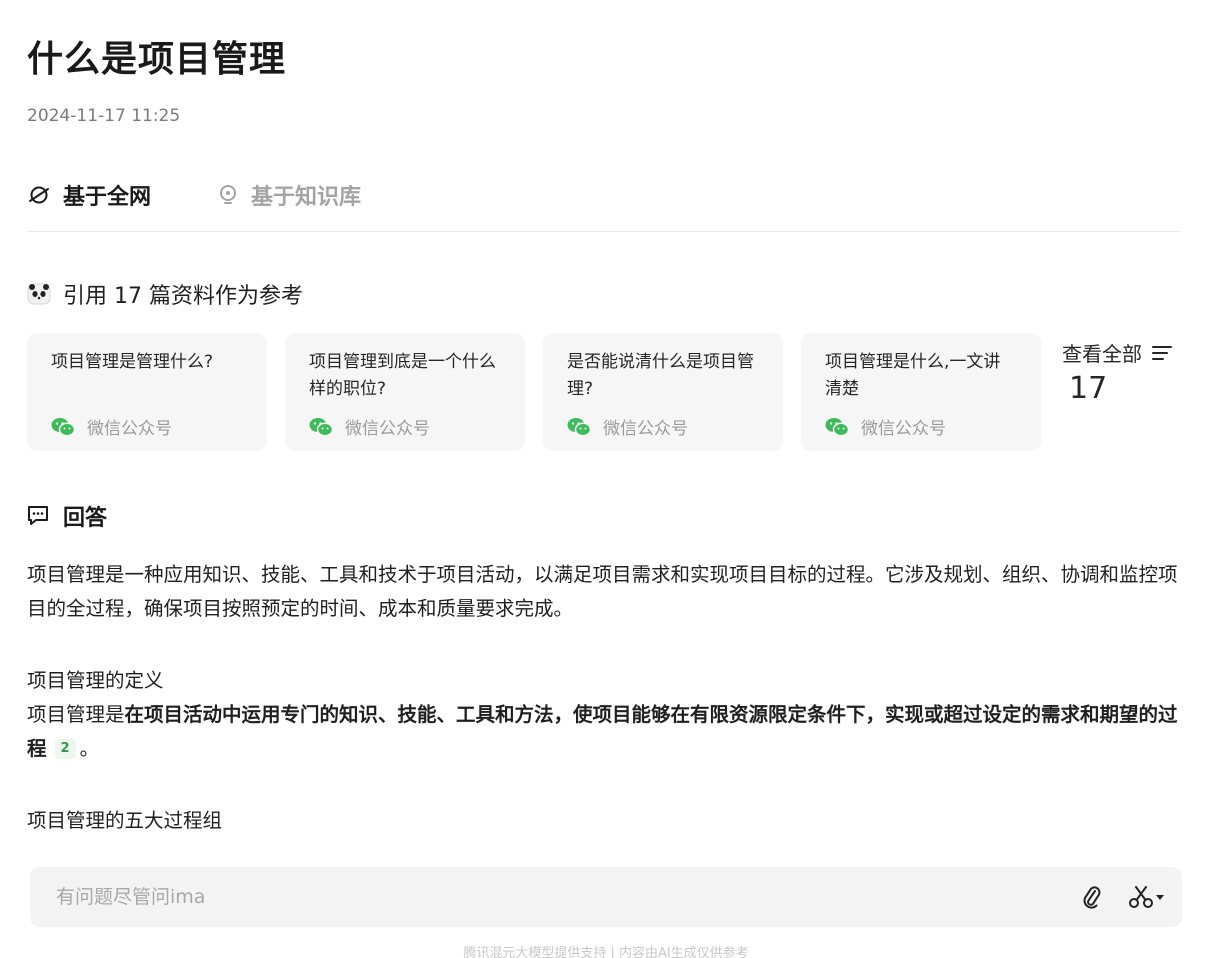 The height and width of the screenshot is (958, 1220). I want to click on reference-card-title: 项目管理到底是一个什么样的职位?, so click(402, 375).